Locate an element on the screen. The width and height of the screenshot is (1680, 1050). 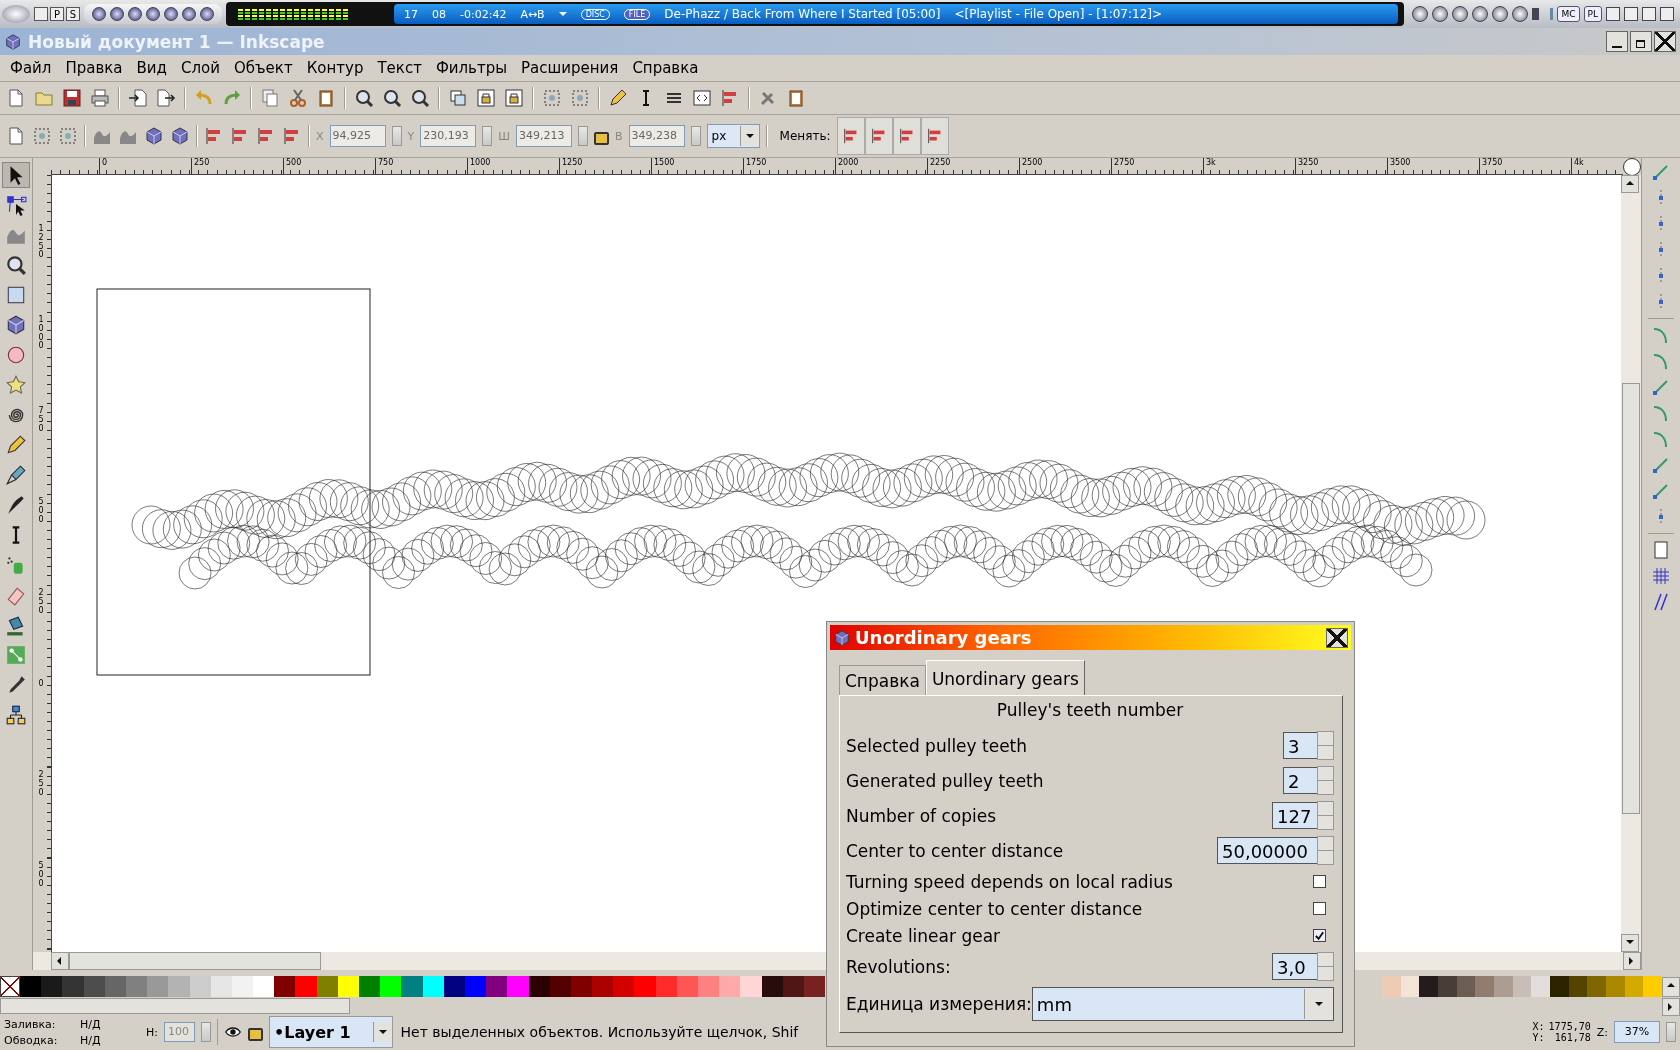
playlist-status: <[Playlist - File Open] - [1:07:12]> is located at coordinates (1058, 14).